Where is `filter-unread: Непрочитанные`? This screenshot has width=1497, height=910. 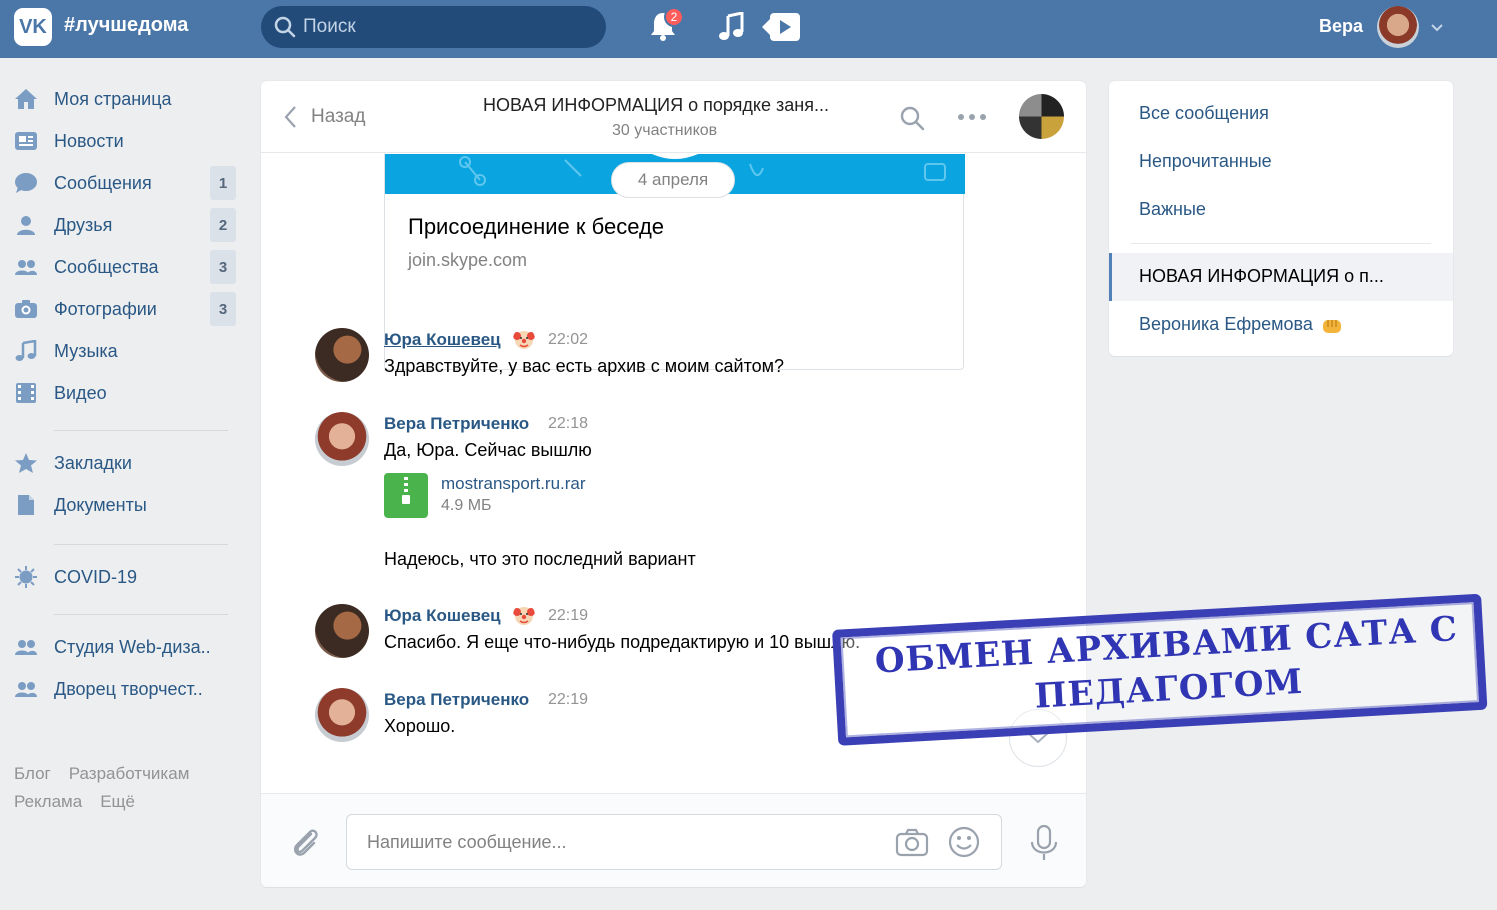 filter-unread: Непрочитанные is located at coordinates (1205, 161).